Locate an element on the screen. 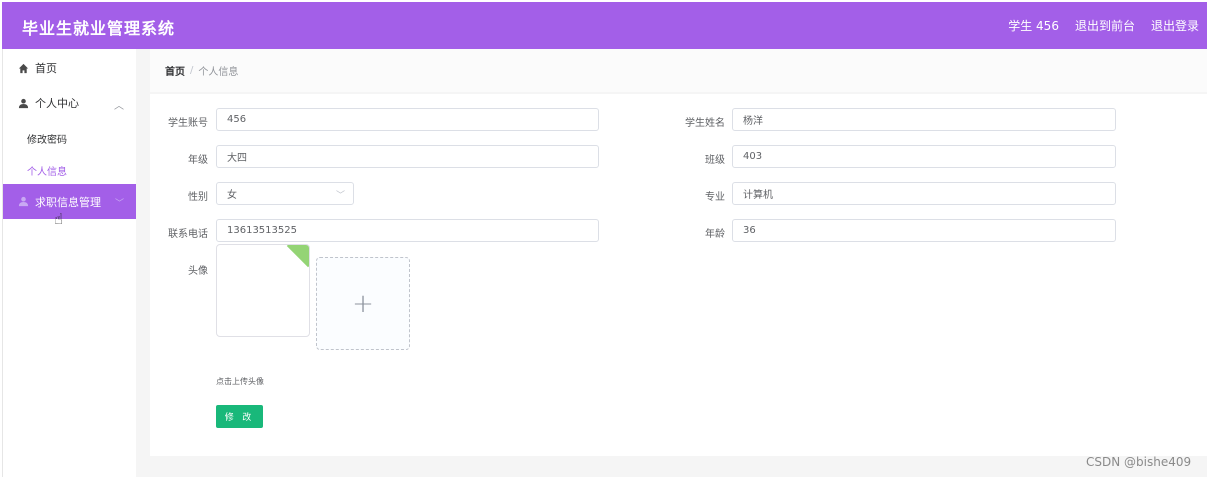  plus-icon: + is located at coordinates (363, 303).